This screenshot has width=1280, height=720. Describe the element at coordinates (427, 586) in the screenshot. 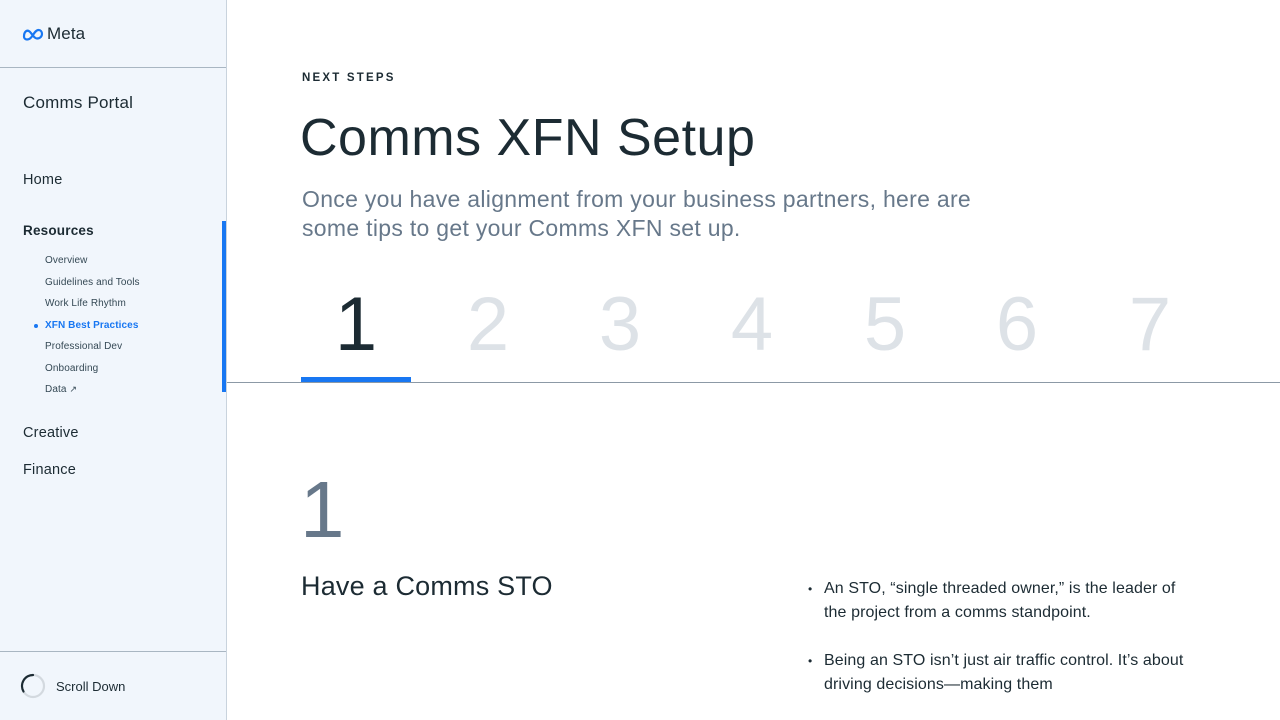

I see `section-heading: Have a Comms STO` at that location.